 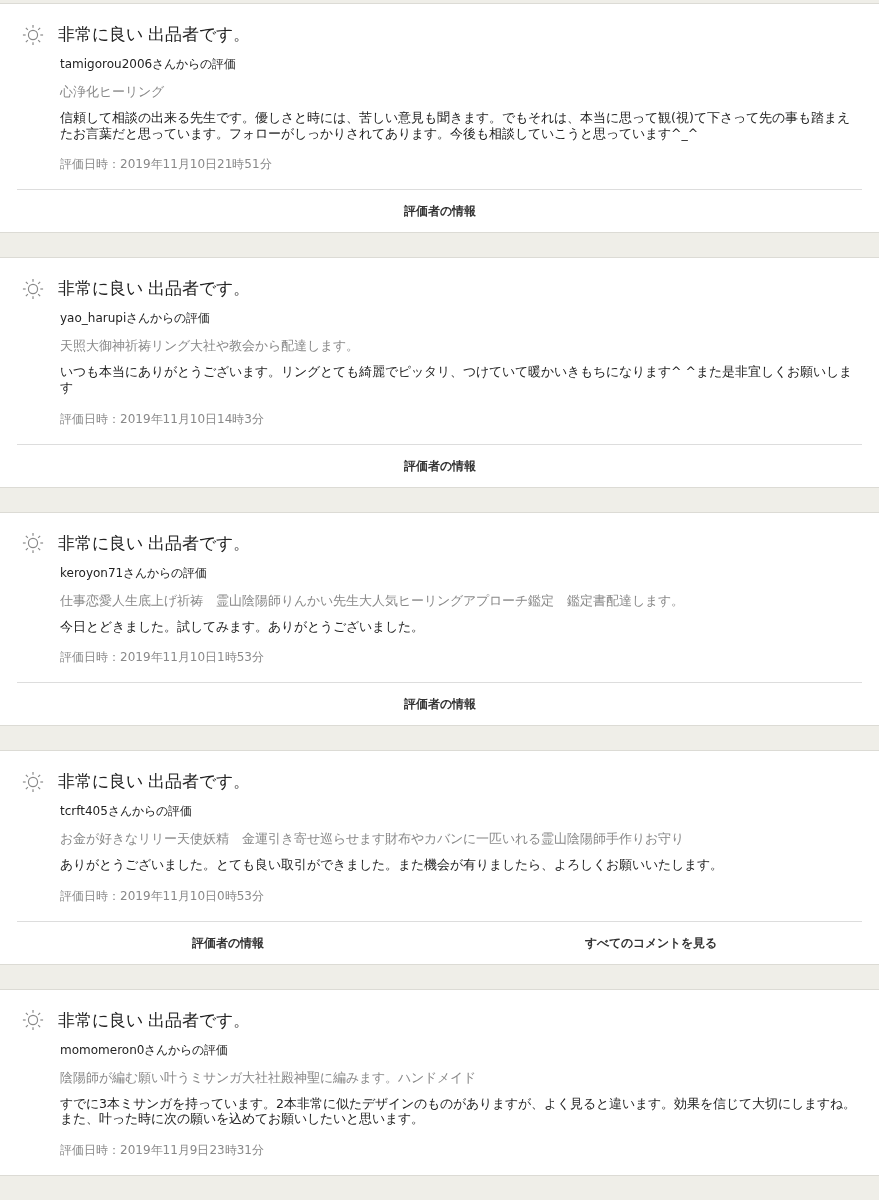 I want to click on reviewer-name: tamigorou2006さんからの評価, so click(x=149, y=64).